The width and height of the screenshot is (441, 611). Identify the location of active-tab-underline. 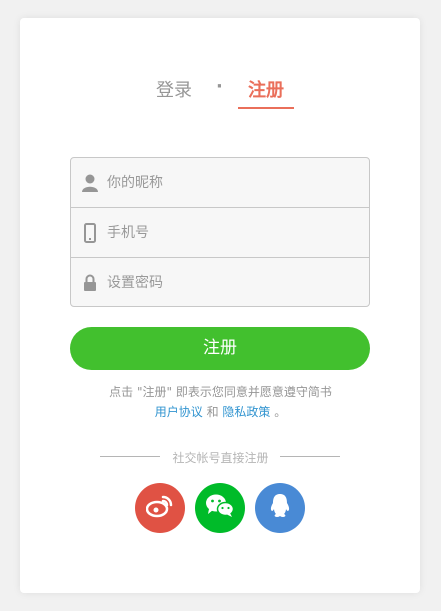
(266, 108).